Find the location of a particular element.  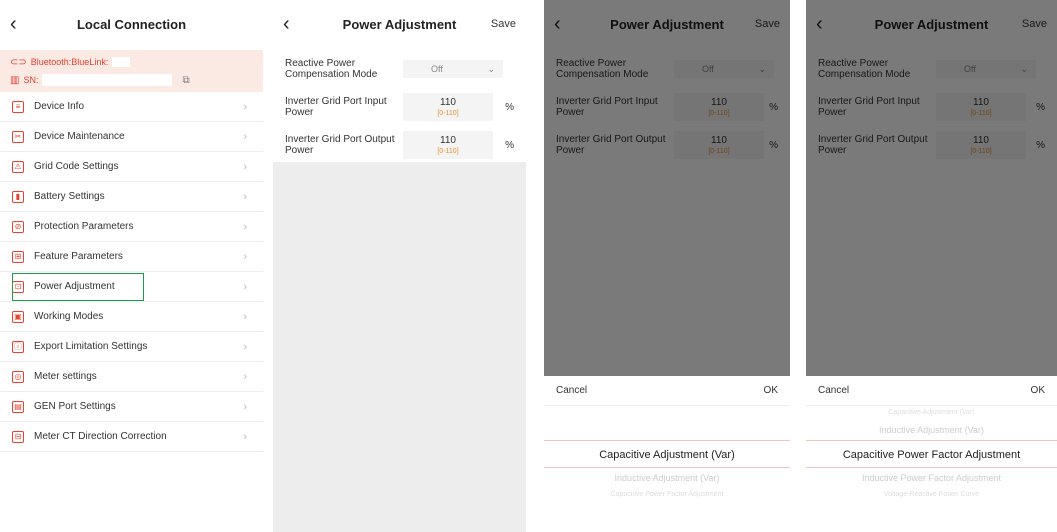

picker-option: Inductive Power Factor Adjustment is located at coordinates (931, 478).